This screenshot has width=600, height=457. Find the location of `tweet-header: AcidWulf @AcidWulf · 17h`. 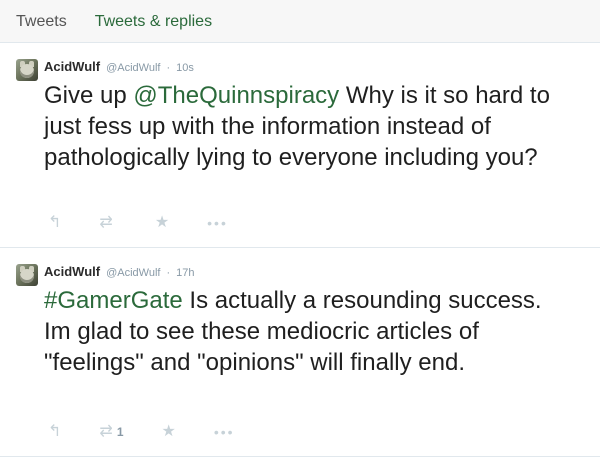

tweet-header: AcidWulf @AcidWulf · 17h is located at coordinates (310, 271).